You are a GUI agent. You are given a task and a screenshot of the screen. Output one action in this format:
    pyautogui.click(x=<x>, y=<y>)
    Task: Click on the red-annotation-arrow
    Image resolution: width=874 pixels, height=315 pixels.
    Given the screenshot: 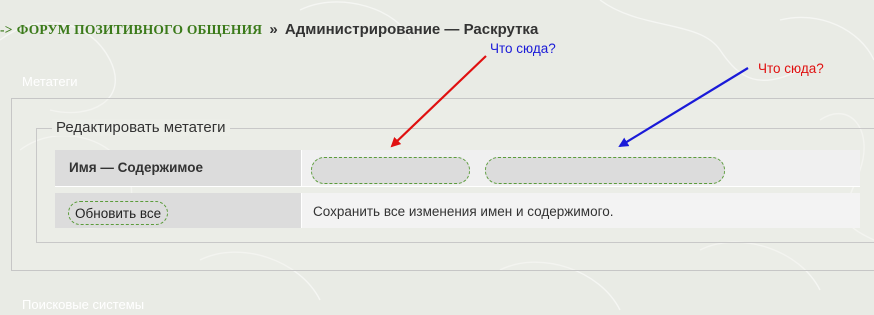 What is the action you would take?
    pyautogui.click(x=438, y=101)
    